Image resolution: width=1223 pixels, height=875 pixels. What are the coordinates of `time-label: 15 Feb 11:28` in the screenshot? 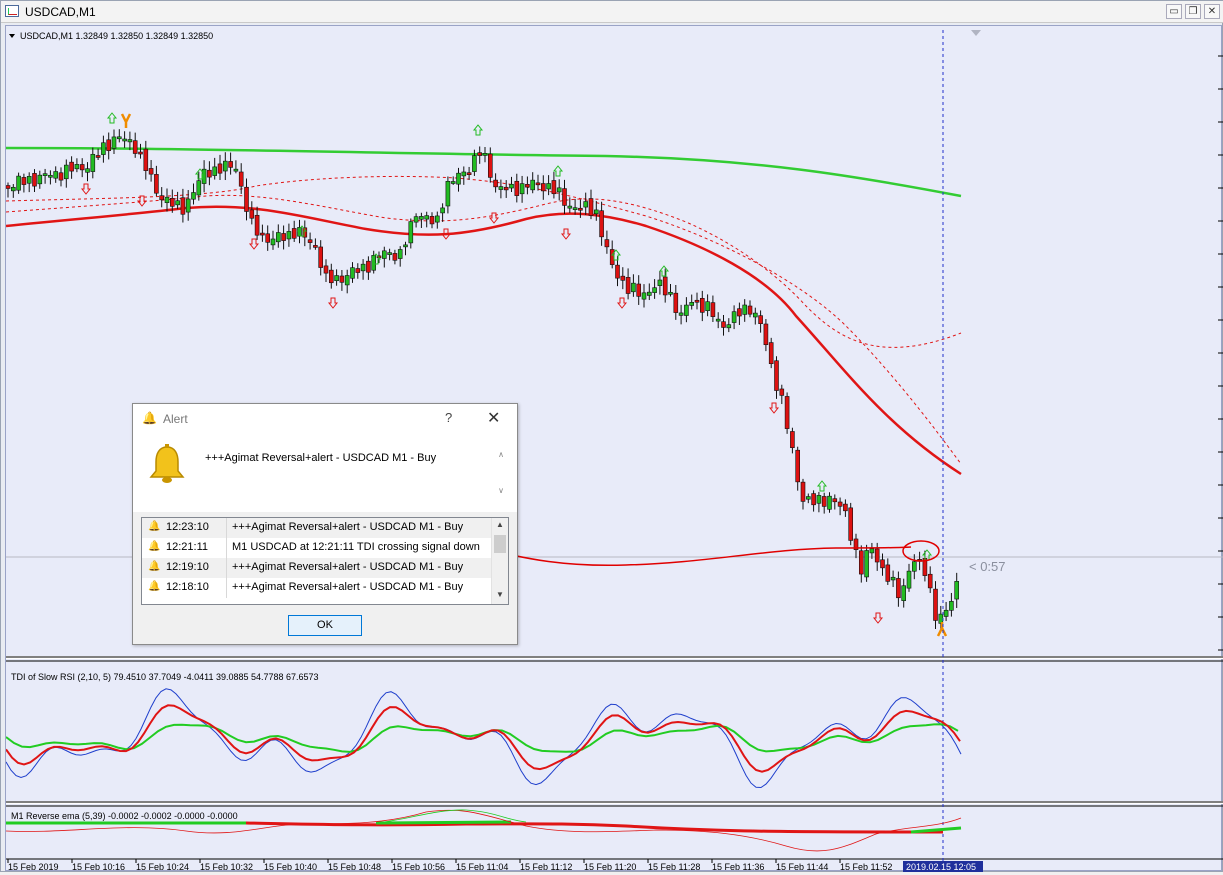 It's located at (674, 867).